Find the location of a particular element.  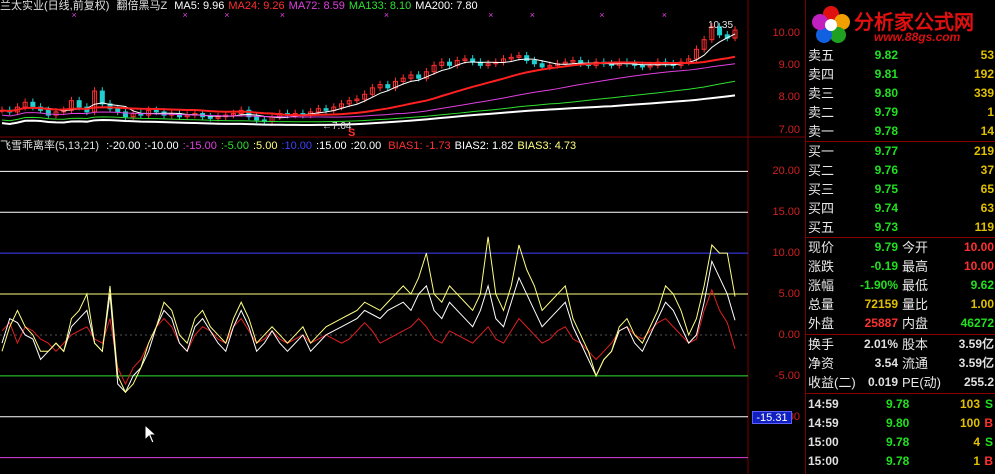

ask-price: 9.80 is located at coordinates (886, 93).